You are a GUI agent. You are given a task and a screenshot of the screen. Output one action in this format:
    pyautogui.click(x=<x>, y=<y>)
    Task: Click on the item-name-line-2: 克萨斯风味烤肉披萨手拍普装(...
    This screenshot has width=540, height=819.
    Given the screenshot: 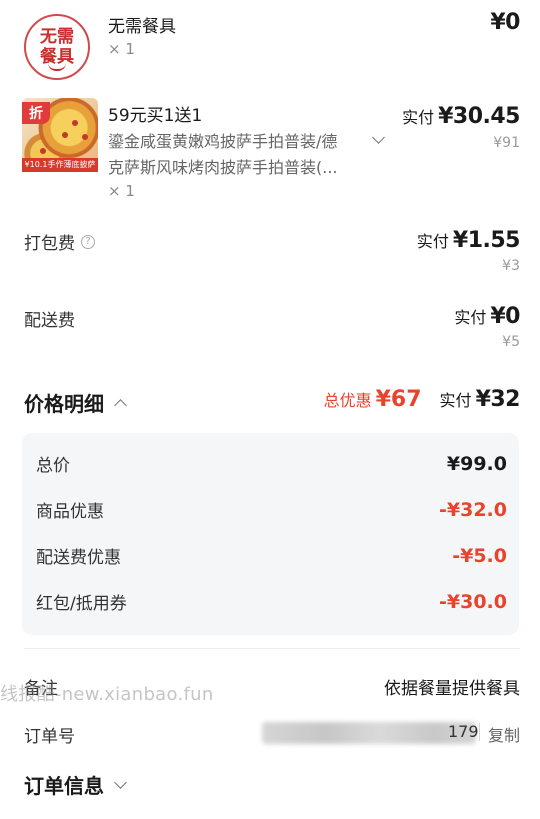 What is the action you would take?
    pyautogui.click(x=223, y=167)
    